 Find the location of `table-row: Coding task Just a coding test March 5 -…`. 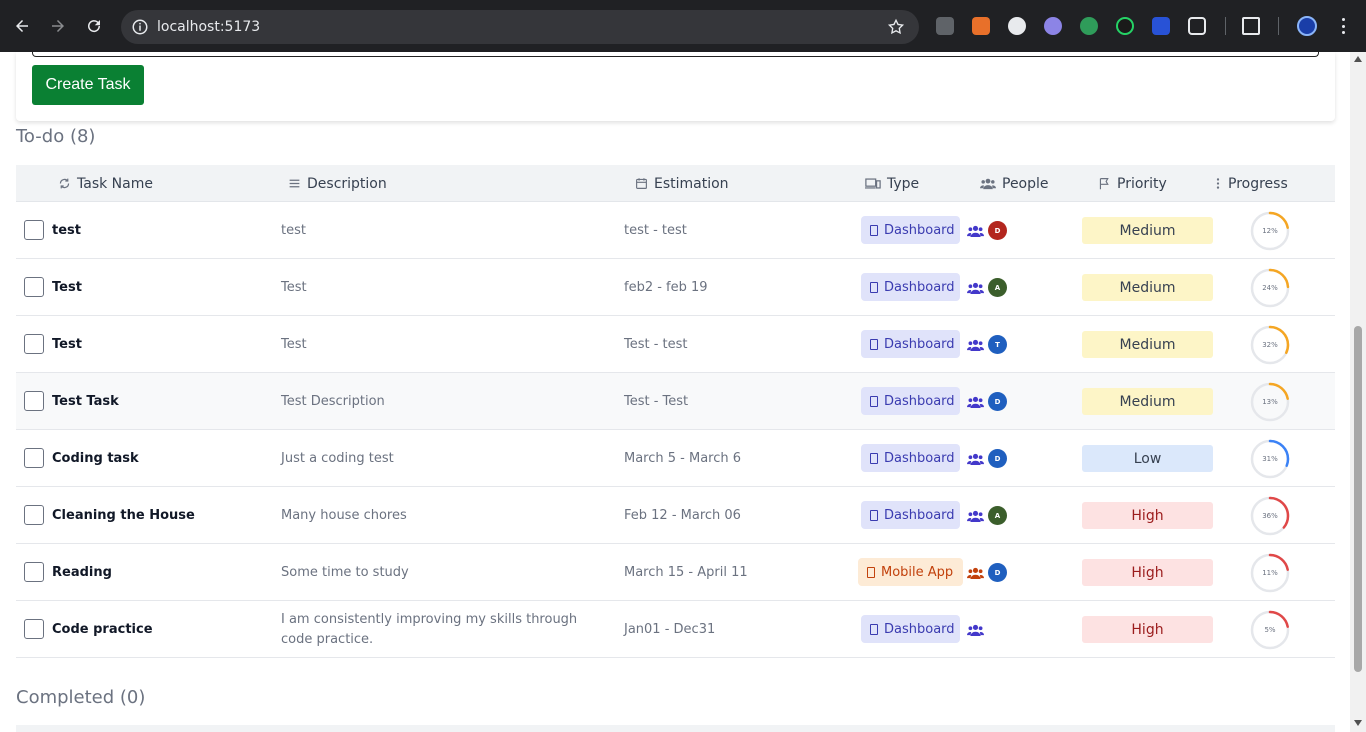

table-row: Coding task Just a coding test March 5 -… is located at coordinates (675, 458).